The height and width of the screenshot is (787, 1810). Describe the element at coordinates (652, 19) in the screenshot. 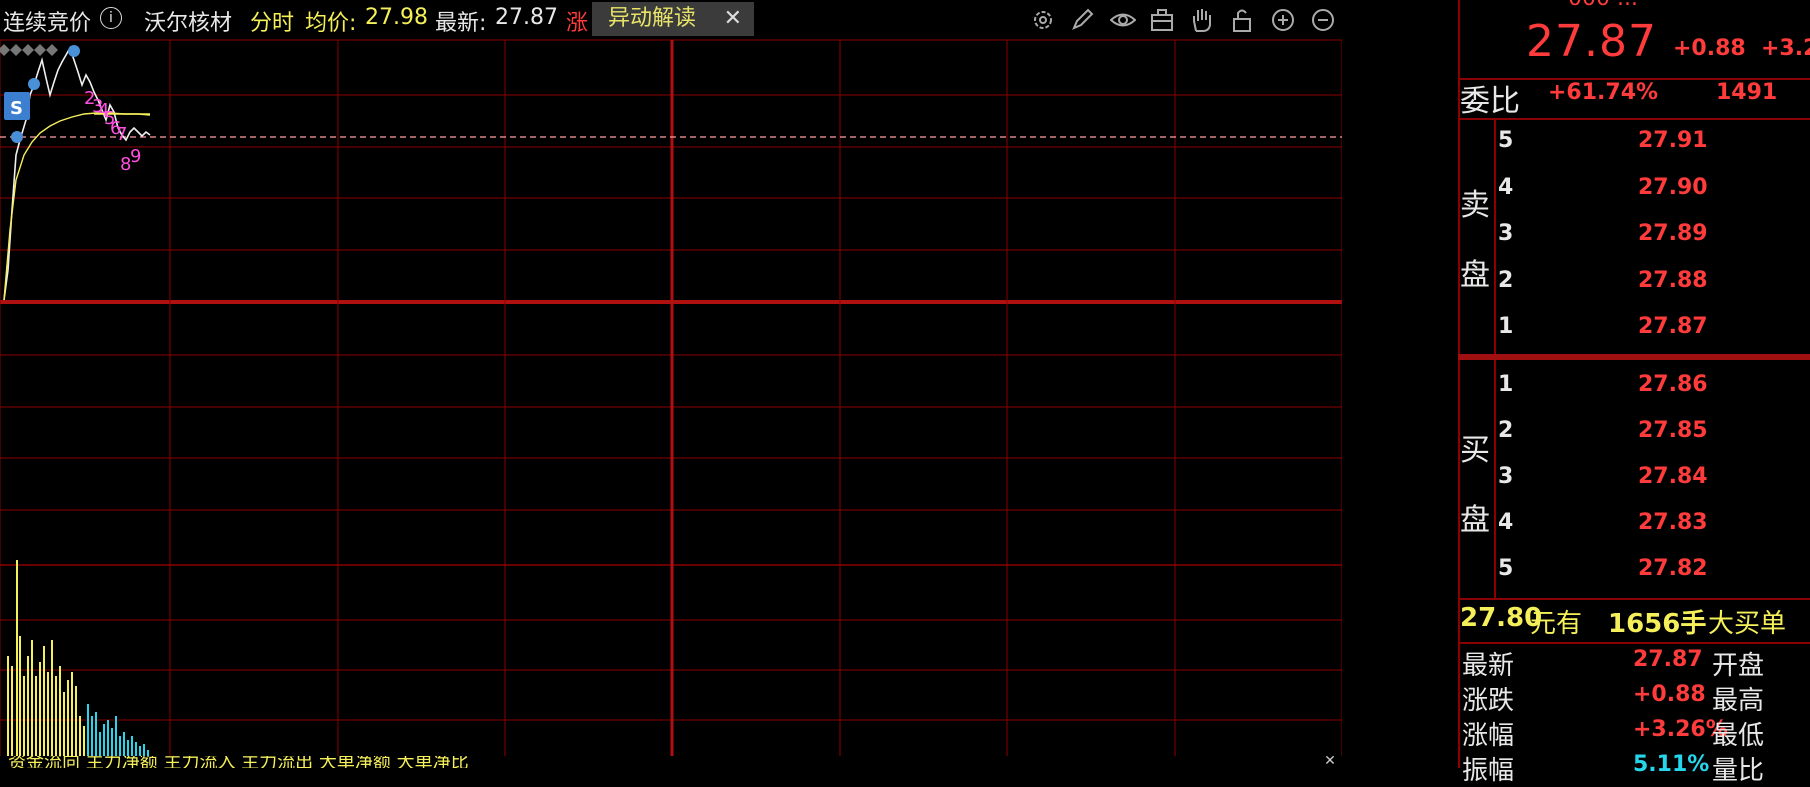

I see `anomaly-popup-label: 异动解读` at that location.